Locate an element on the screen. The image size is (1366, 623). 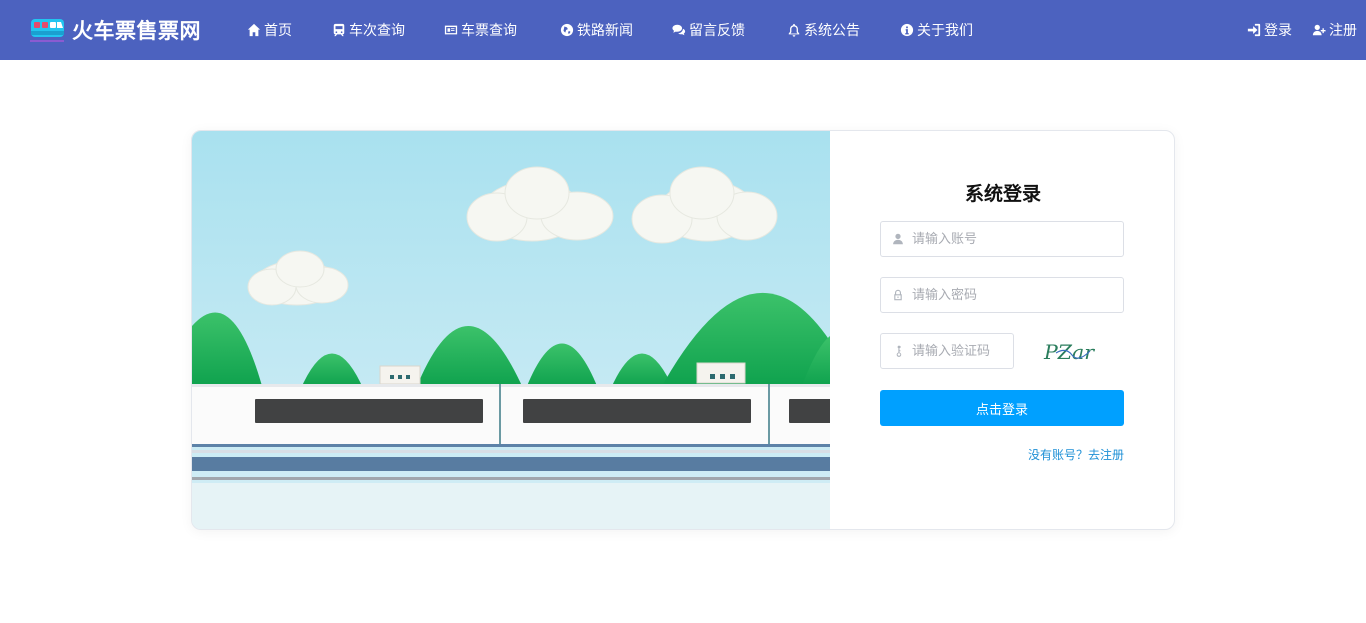
nav-register: 注册 is located at coordinates (1334, 30).